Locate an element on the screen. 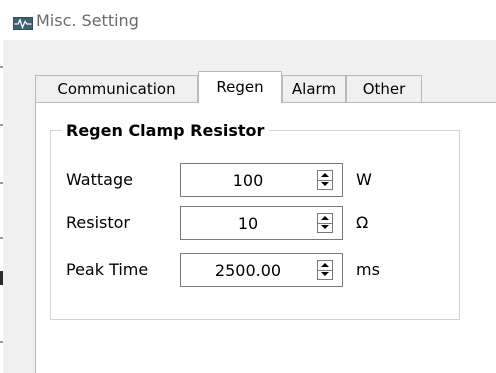 Image resolution: width=496 pixels, height=373 pixels. wattage-unit: W is located at coordinates (364, 179).